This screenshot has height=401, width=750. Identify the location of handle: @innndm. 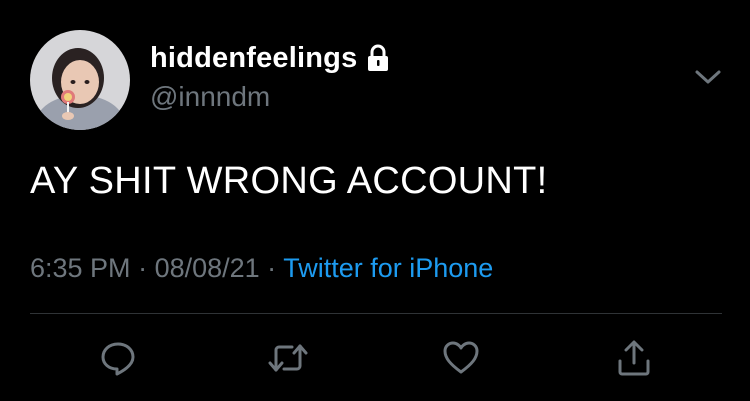
(210, 97).